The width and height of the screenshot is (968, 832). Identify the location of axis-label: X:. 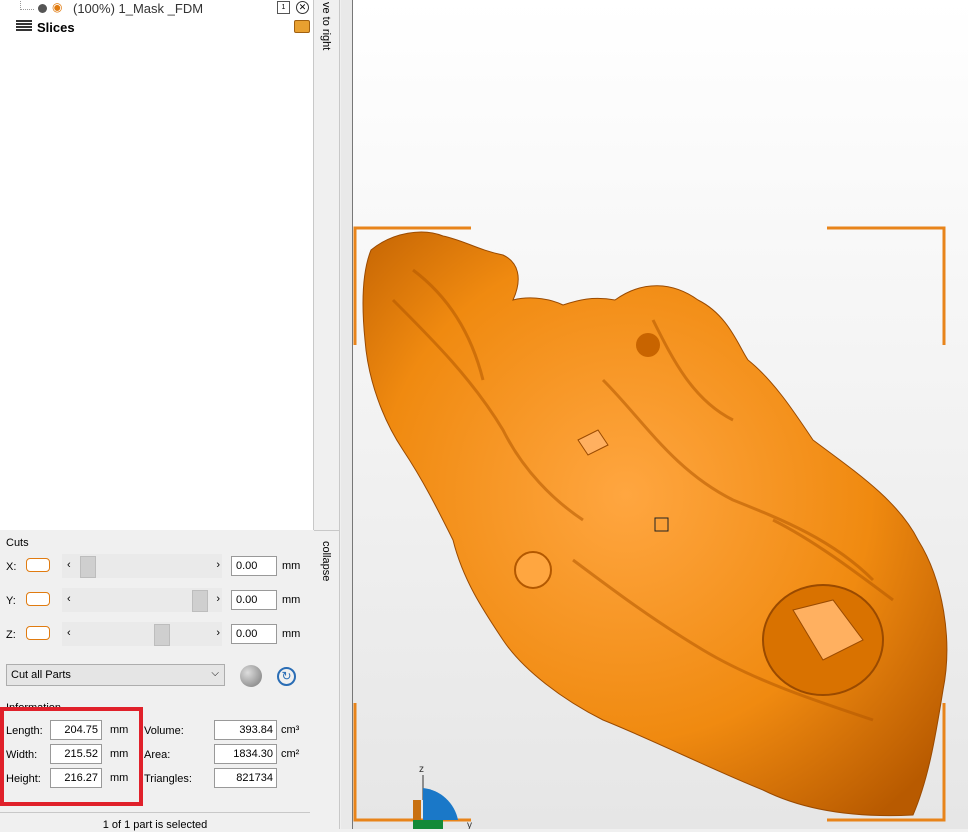
(11, 567).